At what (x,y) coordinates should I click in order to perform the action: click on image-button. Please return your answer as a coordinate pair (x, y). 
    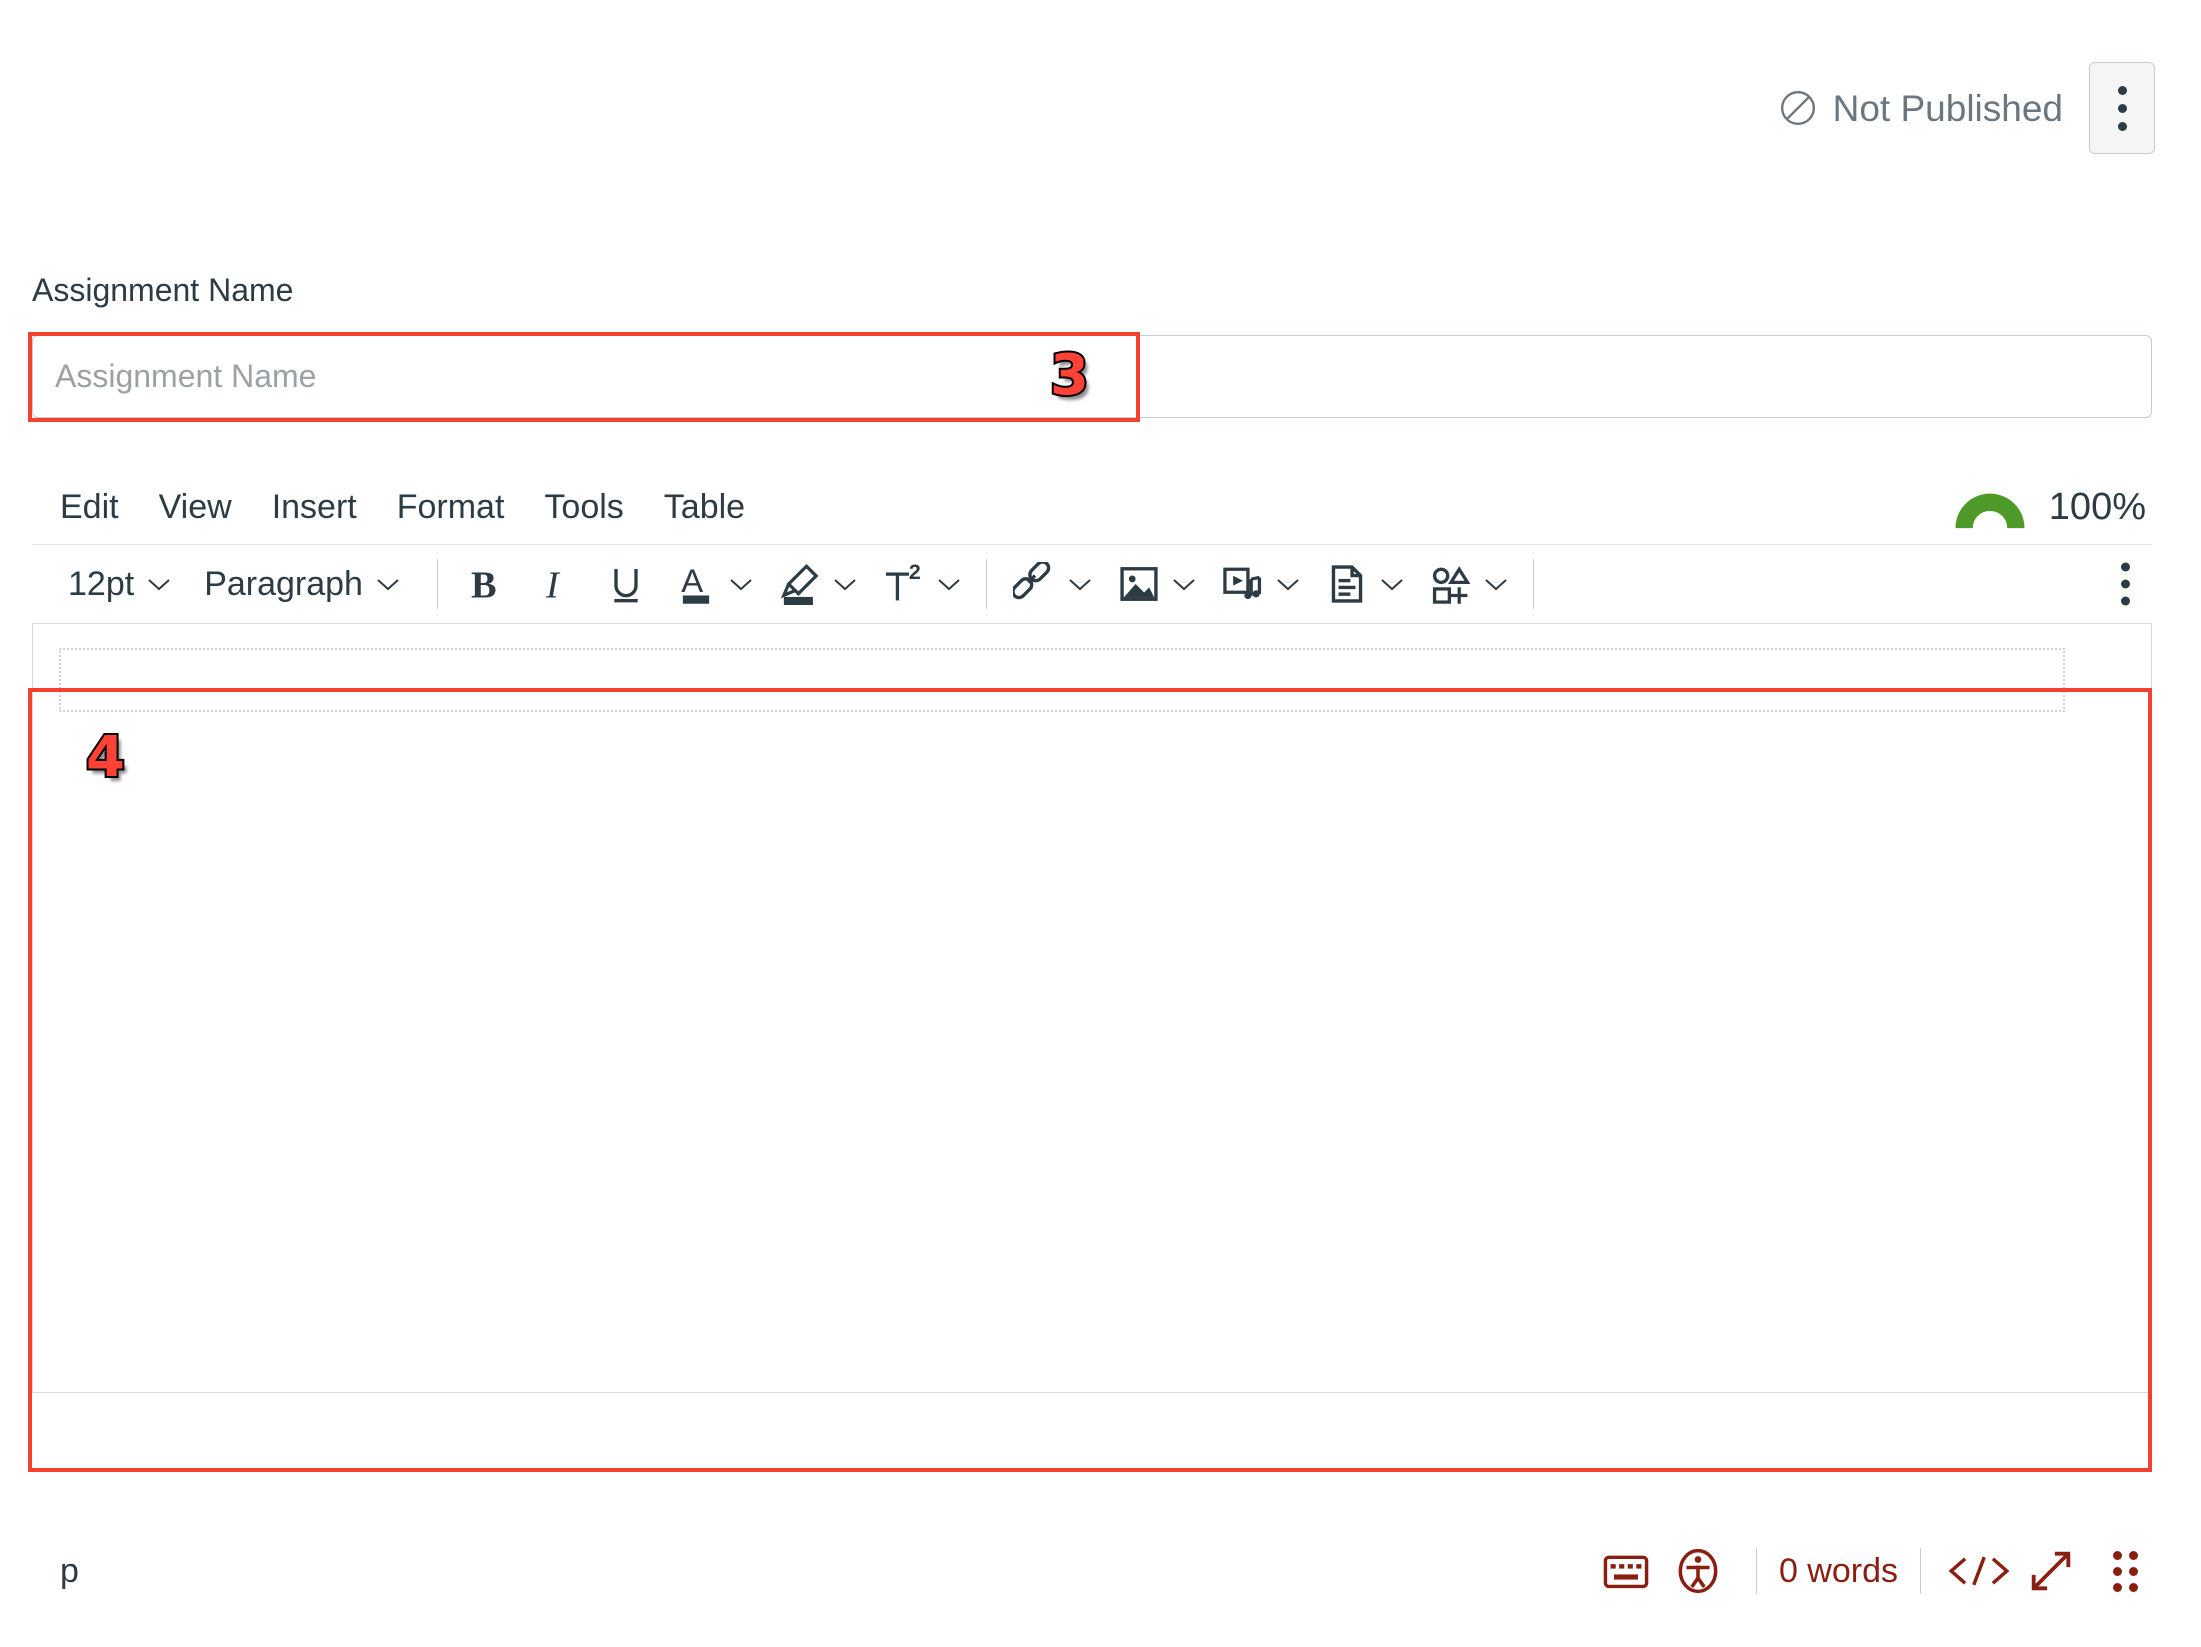
    Looking at the image, I should click on (1139, 584).